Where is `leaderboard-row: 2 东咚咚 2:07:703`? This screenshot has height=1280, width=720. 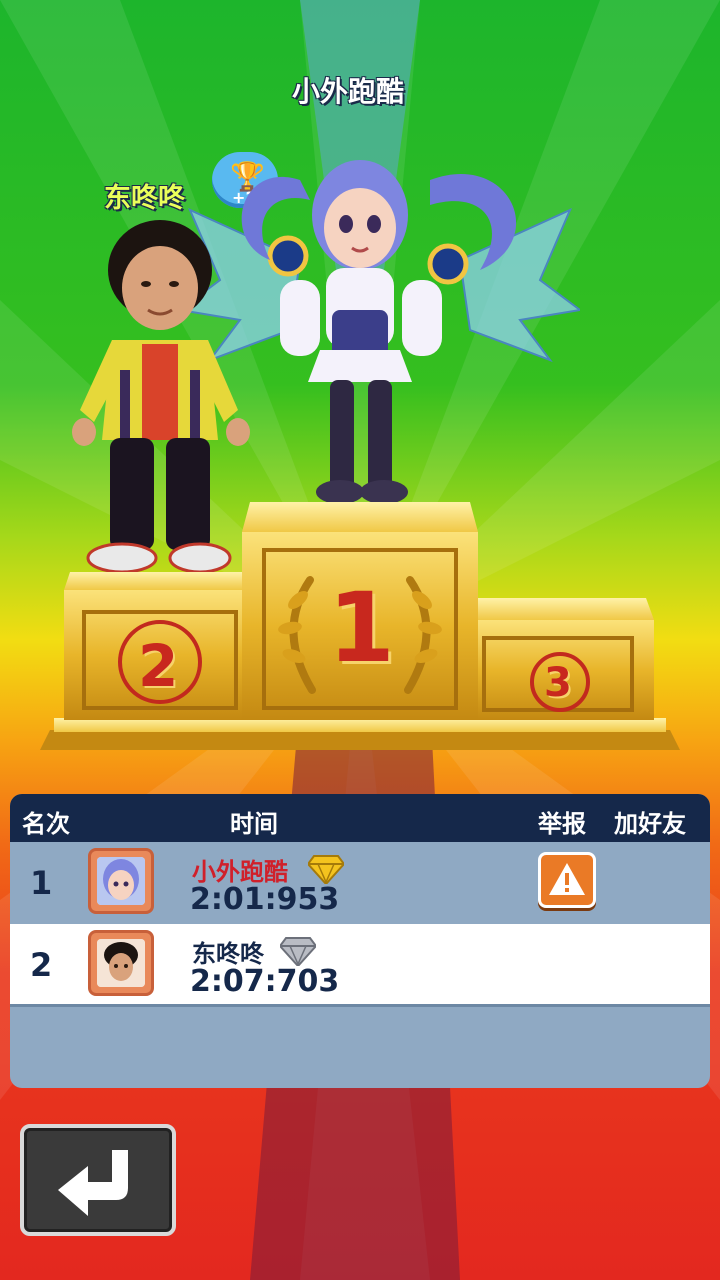
leaderboard-row: 2 东咚咚 2:07:703 is located at coordinates (360, 965).